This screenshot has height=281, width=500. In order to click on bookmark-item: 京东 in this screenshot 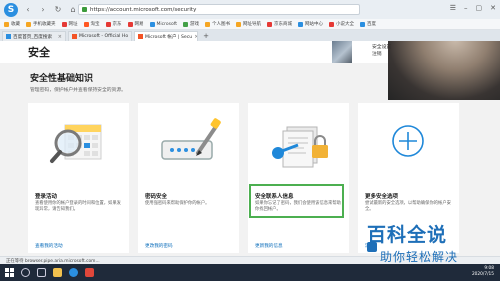, I will do `click(113, 24)`.